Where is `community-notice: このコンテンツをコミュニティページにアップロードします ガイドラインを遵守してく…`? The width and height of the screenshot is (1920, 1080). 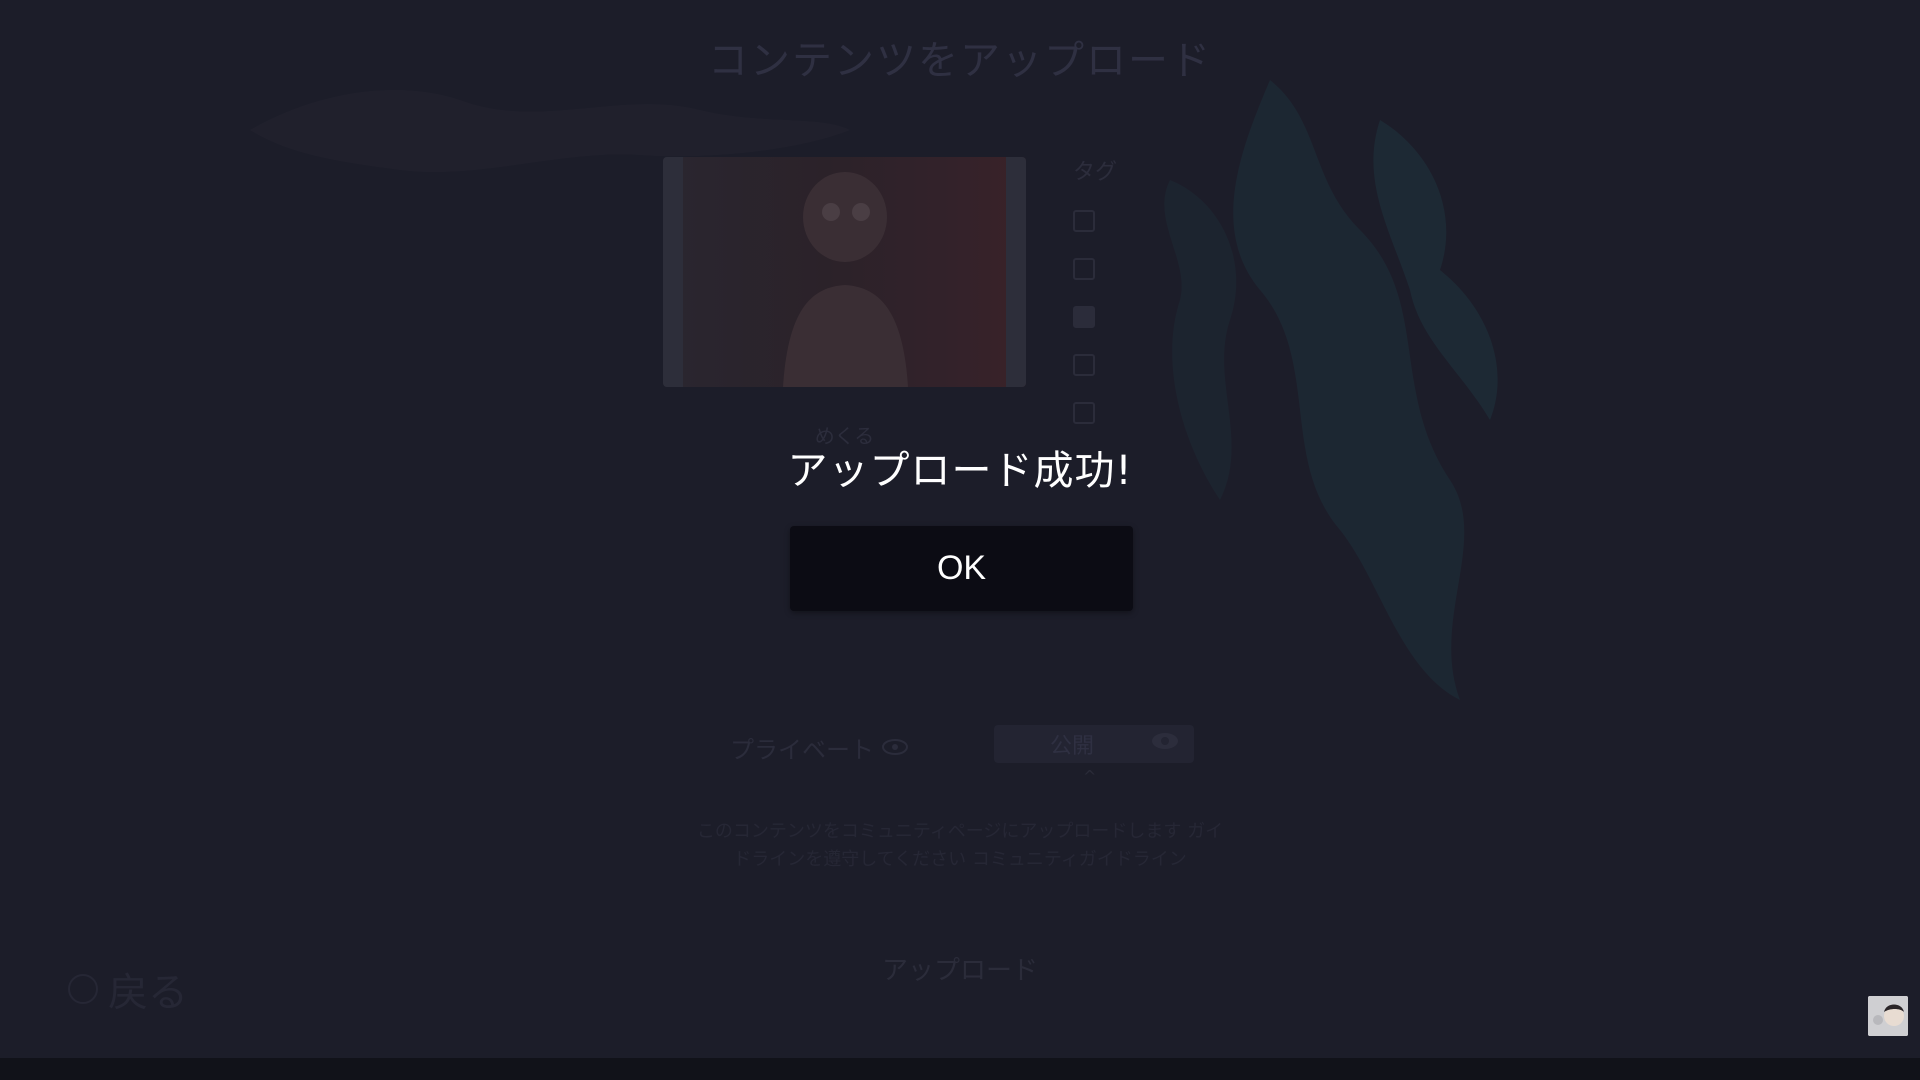 community-notice: このコンテンツをコミュニティページにアップロードします ガイドラインを遵守してく… is located at coordinates (960, 845).